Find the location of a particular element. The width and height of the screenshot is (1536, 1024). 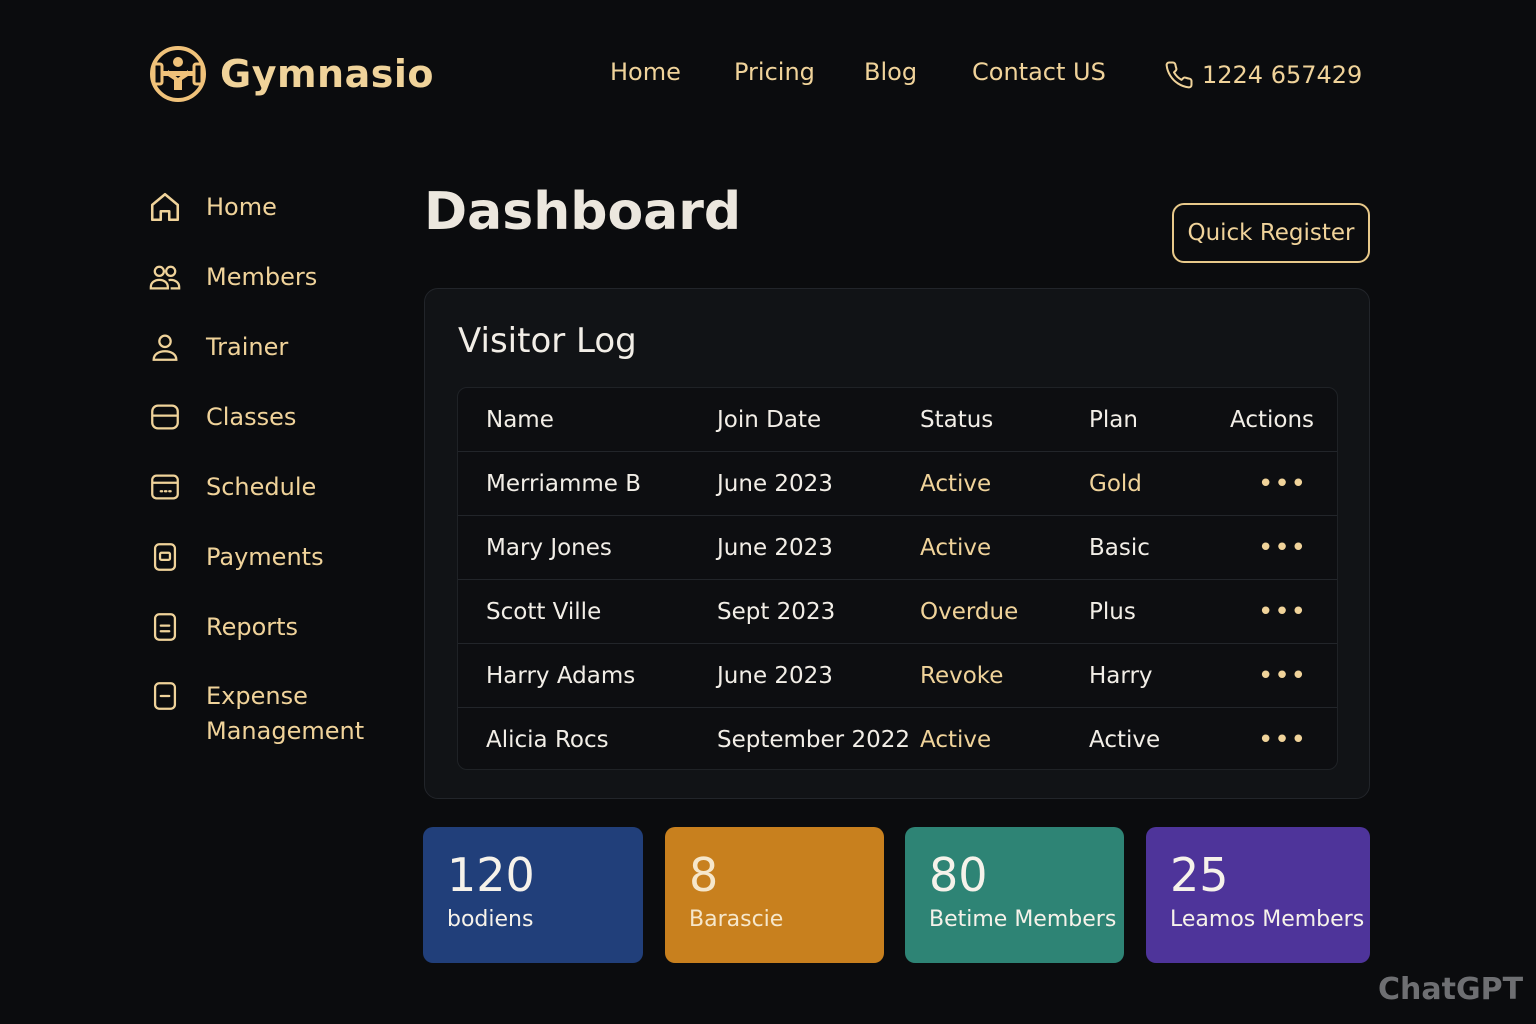

join-date: September 2022 is located at coordinates (813, 740).